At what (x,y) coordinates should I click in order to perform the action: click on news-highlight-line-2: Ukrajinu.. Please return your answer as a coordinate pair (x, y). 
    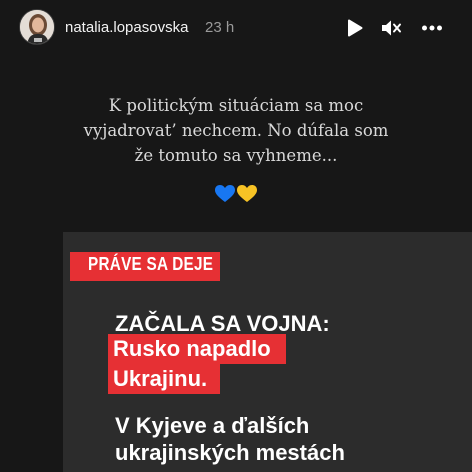
    Looking at the image, I should click on (160, 378).